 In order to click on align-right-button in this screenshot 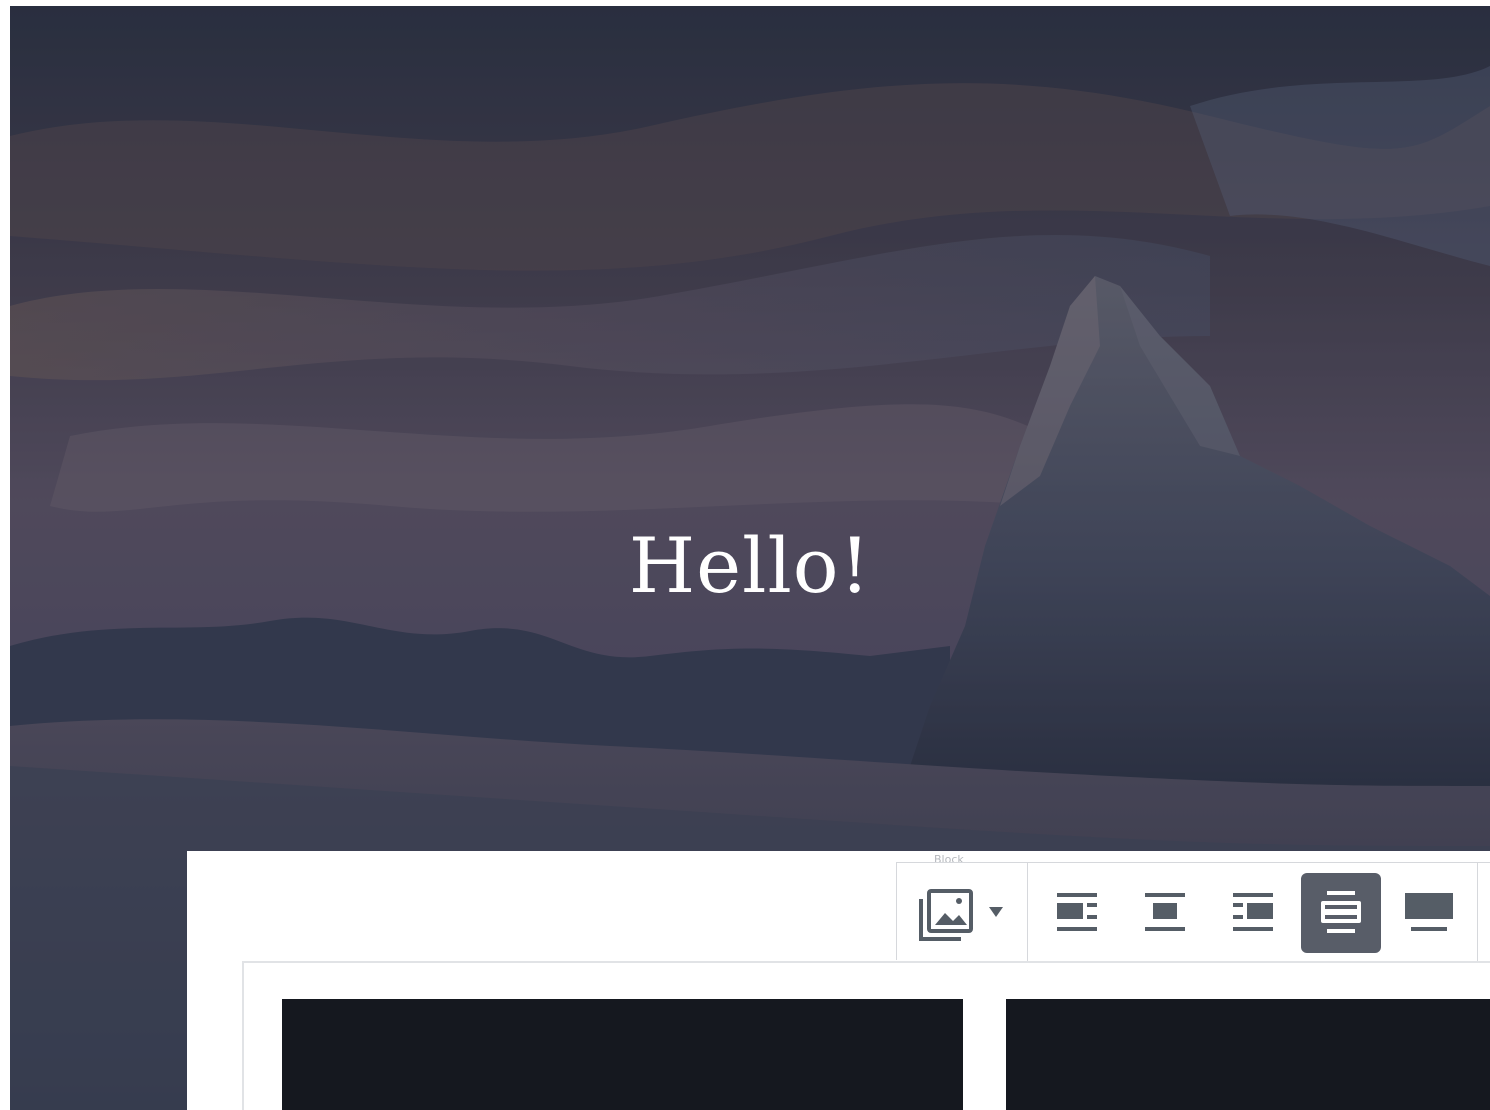, I will do `click(1253, 913)`.